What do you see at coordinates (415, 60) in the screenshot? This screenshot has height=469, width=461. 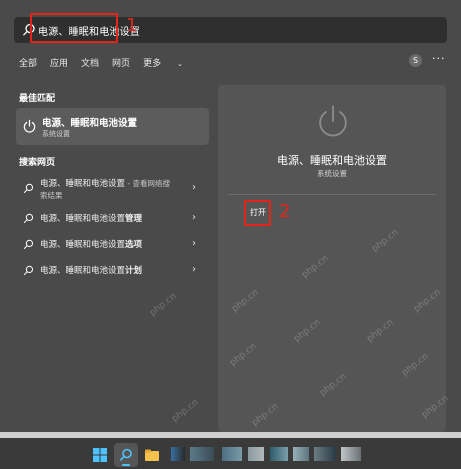 I see `avatar: S` at bounding box center [415, 60].